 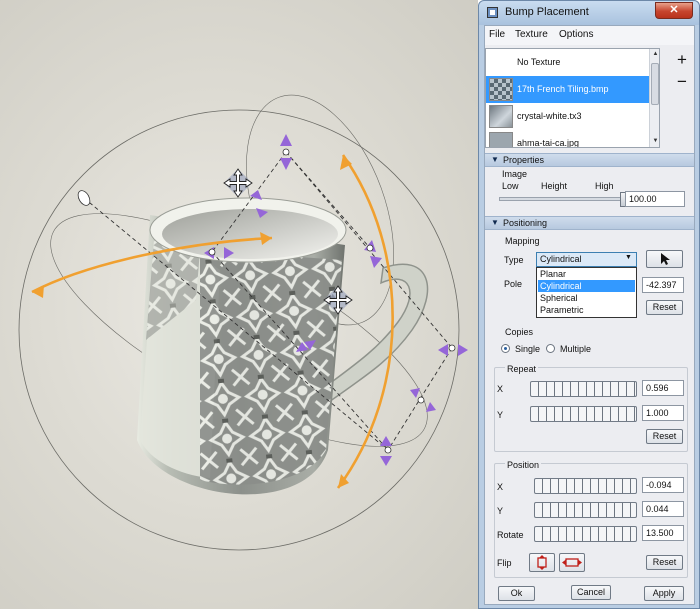 What do you see at coordinates (528, 349) in the screenshot?
I see `copies-single-label: Single` at bounding box center [528, 349].